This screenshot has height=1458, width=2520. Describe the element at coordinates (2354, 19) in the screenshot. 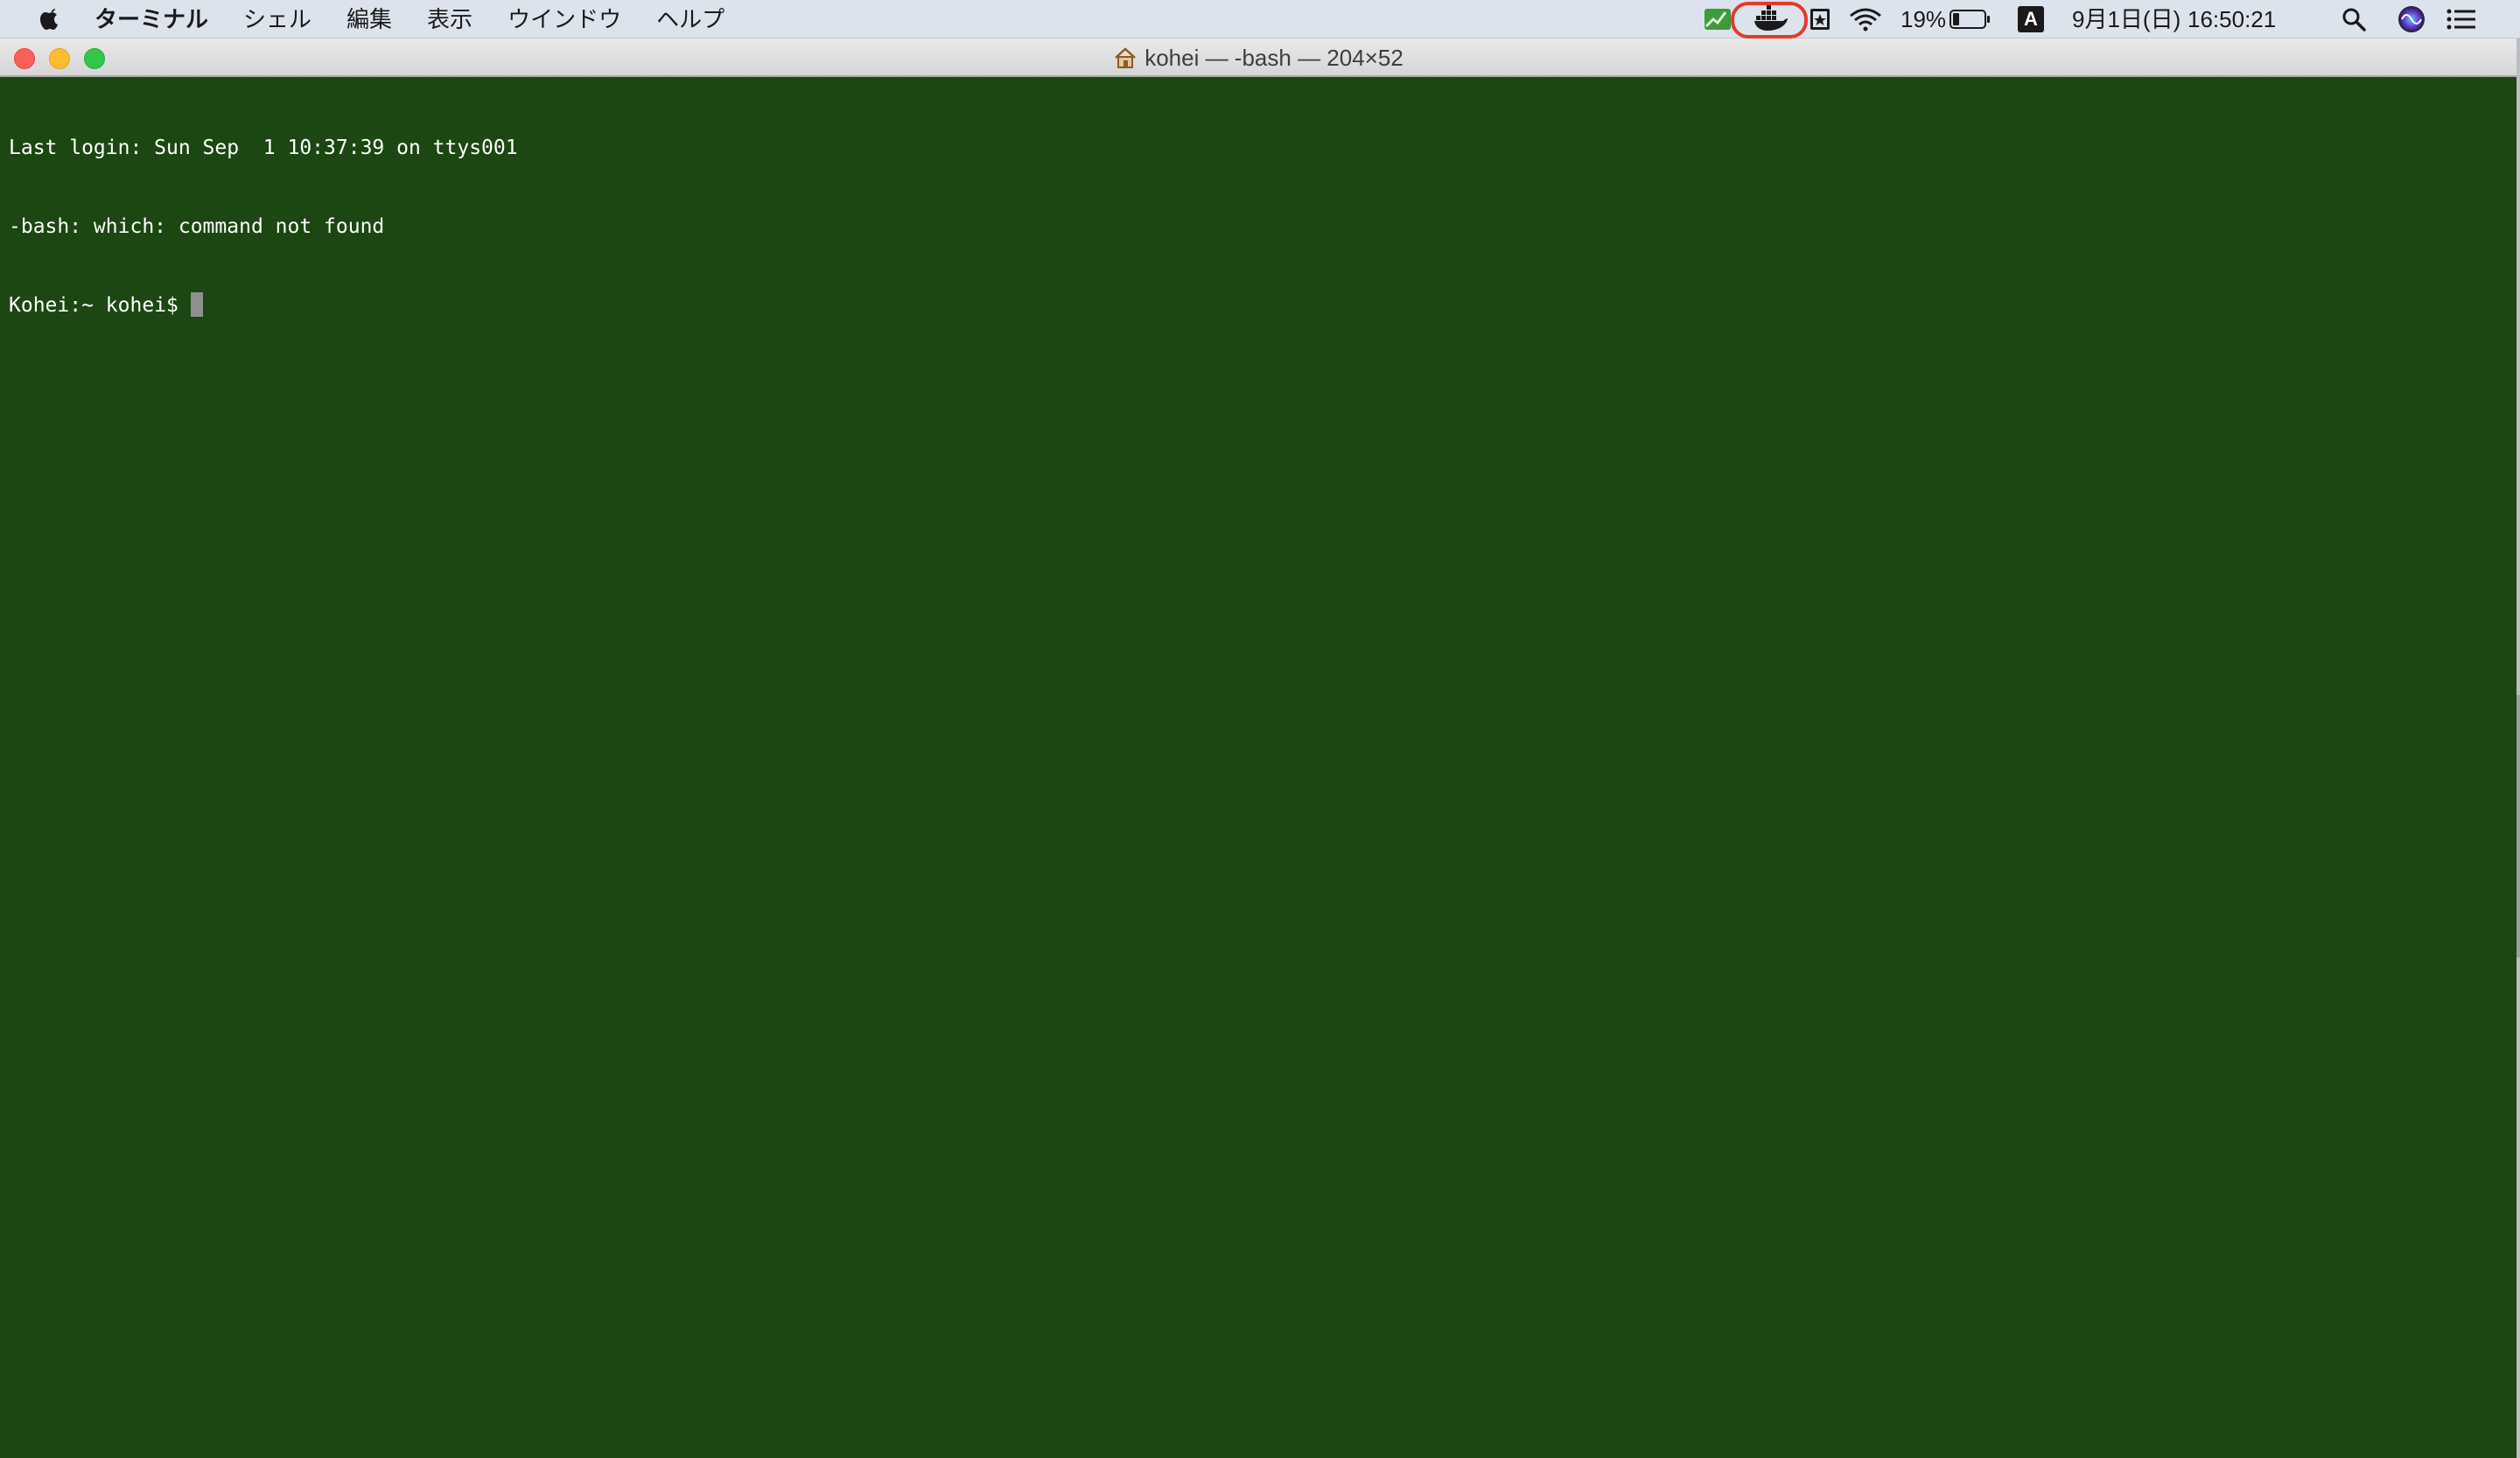

I see `search-icon` at that location.